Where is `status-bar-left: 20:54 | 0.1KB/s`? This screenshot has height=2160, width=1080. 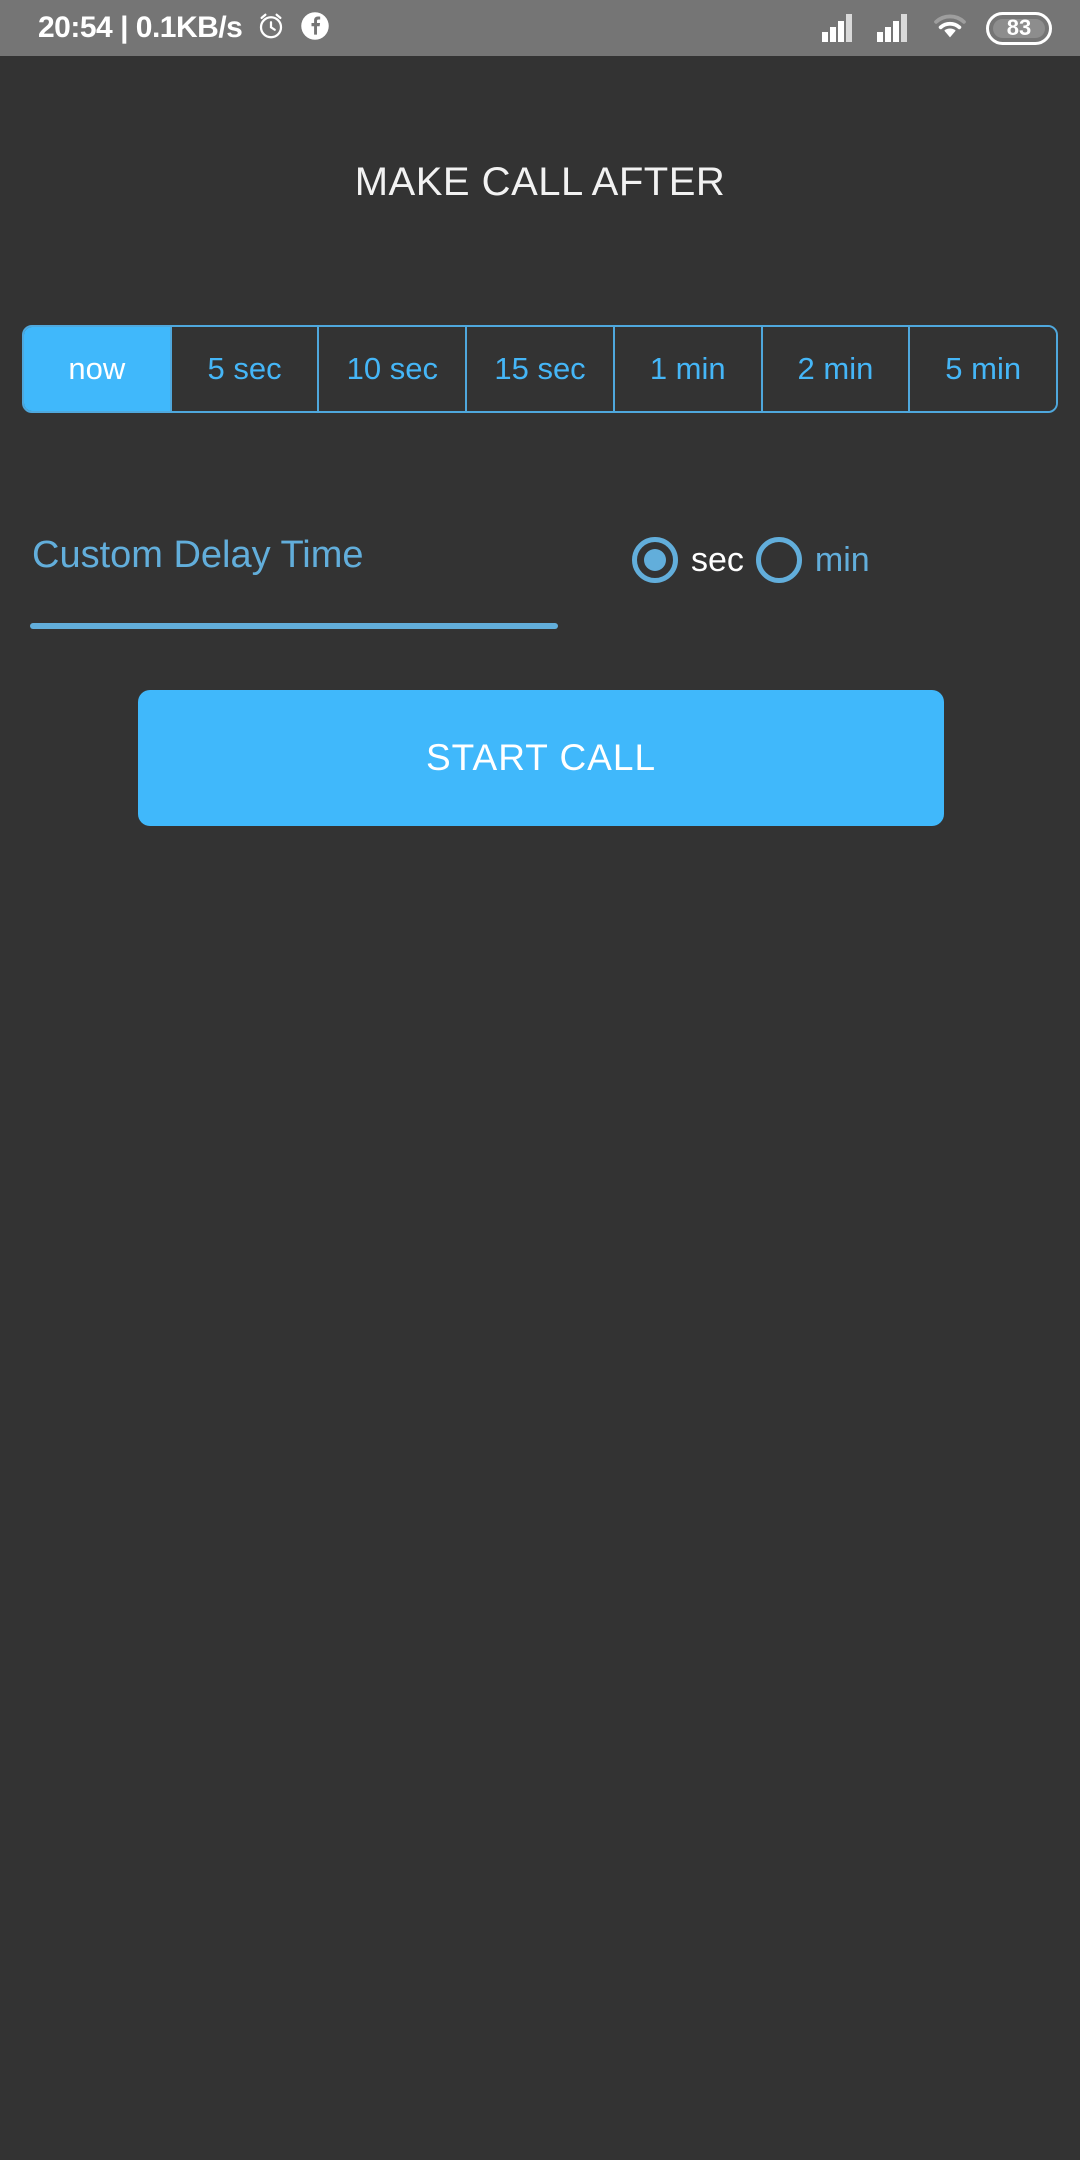
status-bar-left: 20:54 | 0.1KB/s is located at coordinates (184, 28).